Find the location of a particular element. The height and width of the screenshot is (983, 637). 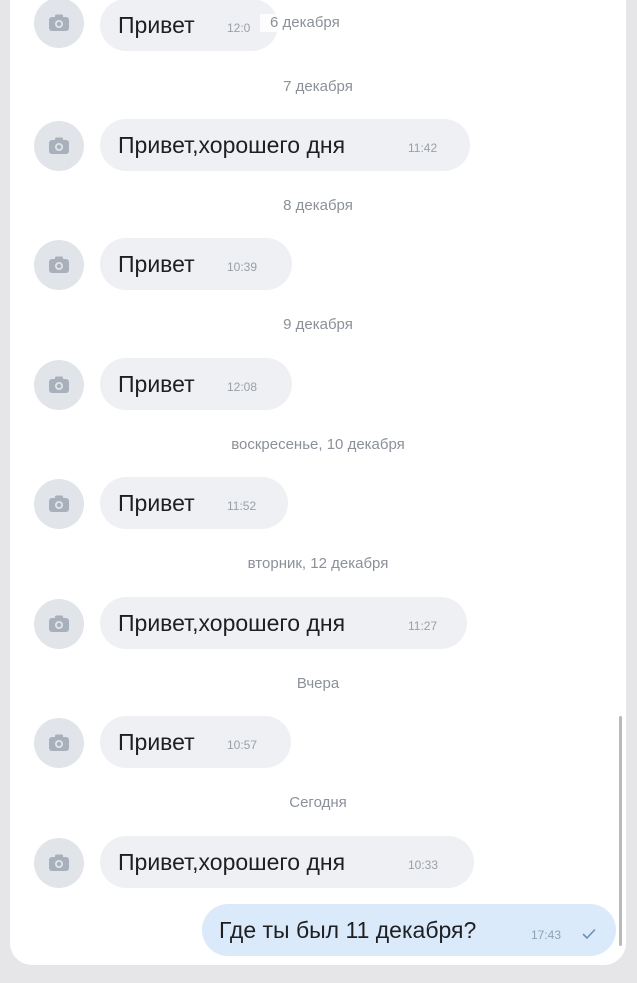

message-bubble: Привет,хорошего дня 11:42 is located at coordinates (285, 145).